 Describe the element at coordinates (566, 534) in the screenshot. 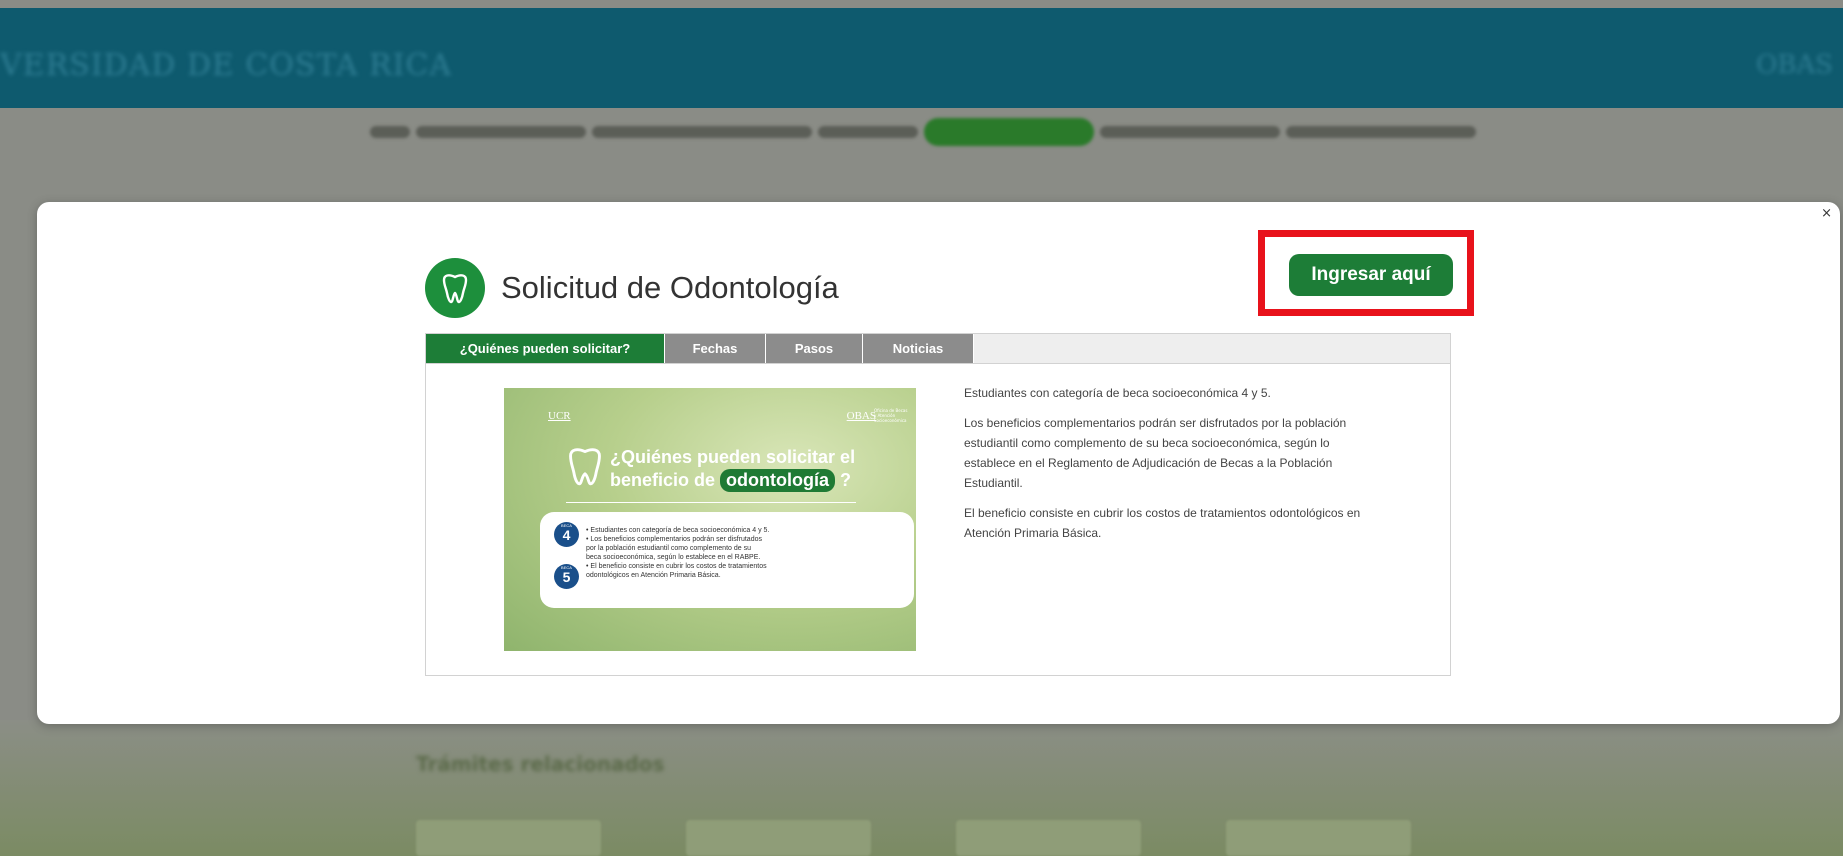

I see `beca-4-badge: BECA 4` at that location.